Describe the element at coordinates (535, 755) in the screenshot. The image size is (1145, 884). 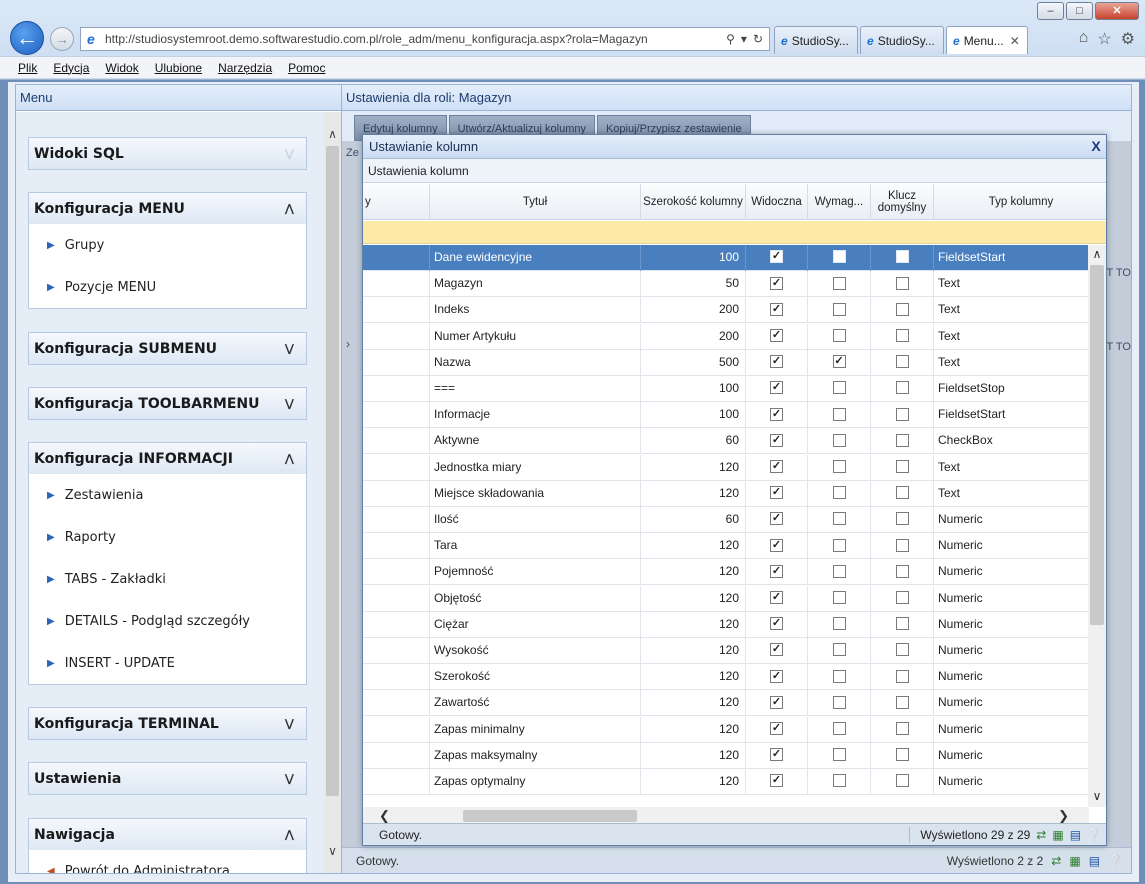
I see `cell-title: Zapas maksymalny` at that location.